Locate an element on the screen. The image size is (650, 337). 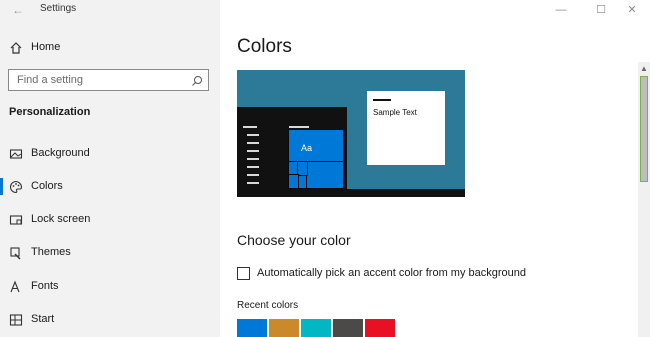
scrollbar-thumb is located at coordinates (644, 129).